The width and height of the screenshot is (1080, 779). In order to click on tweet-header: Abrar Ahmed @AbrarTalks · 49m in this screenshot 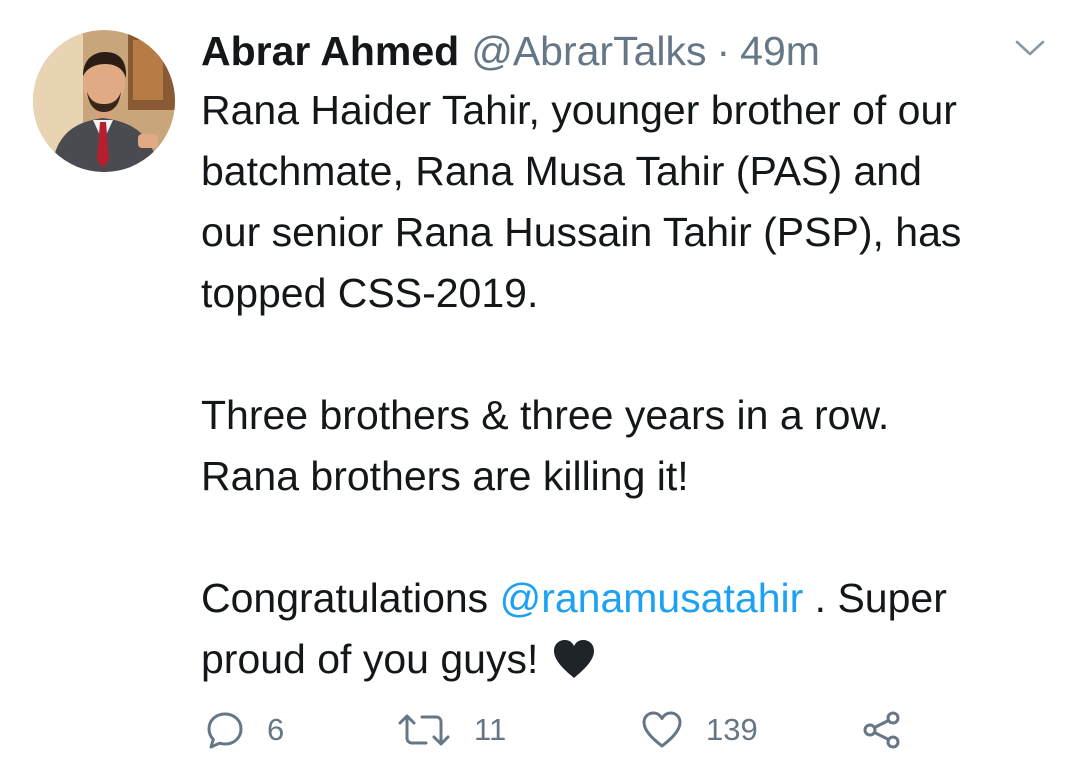, I will do `click(510, 51)`.